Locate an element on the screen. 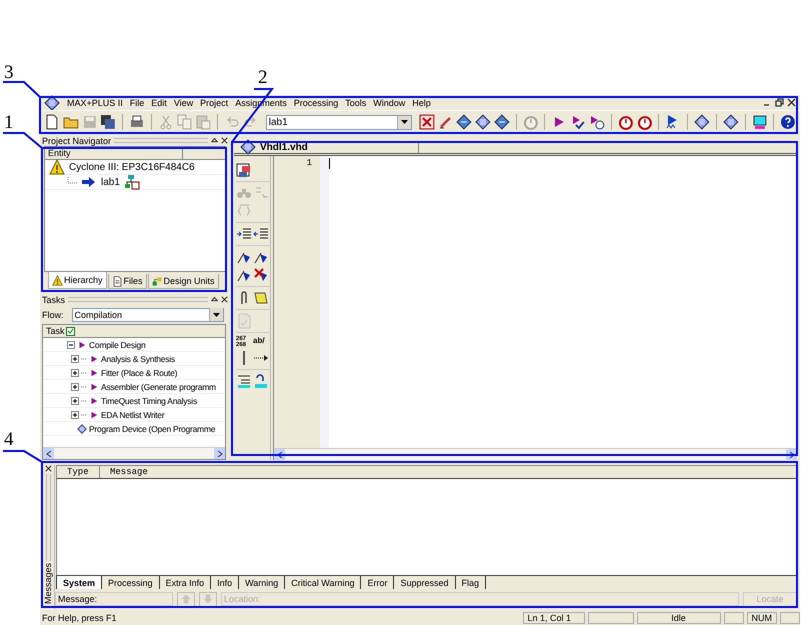 This screenshot has height=625, width=801. message-tab: Info is located at coordinates (224, 582).